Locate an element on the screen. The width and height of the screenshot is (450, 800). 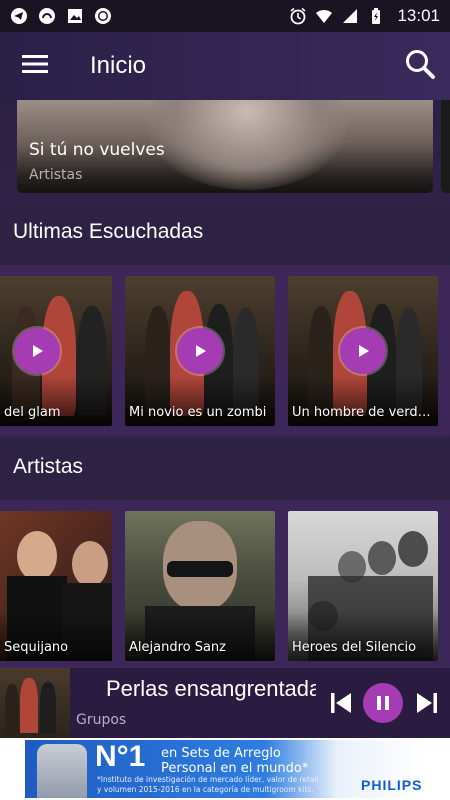
recent-item-label: Mi novio es un zombi is located at coordinates (198, 412).